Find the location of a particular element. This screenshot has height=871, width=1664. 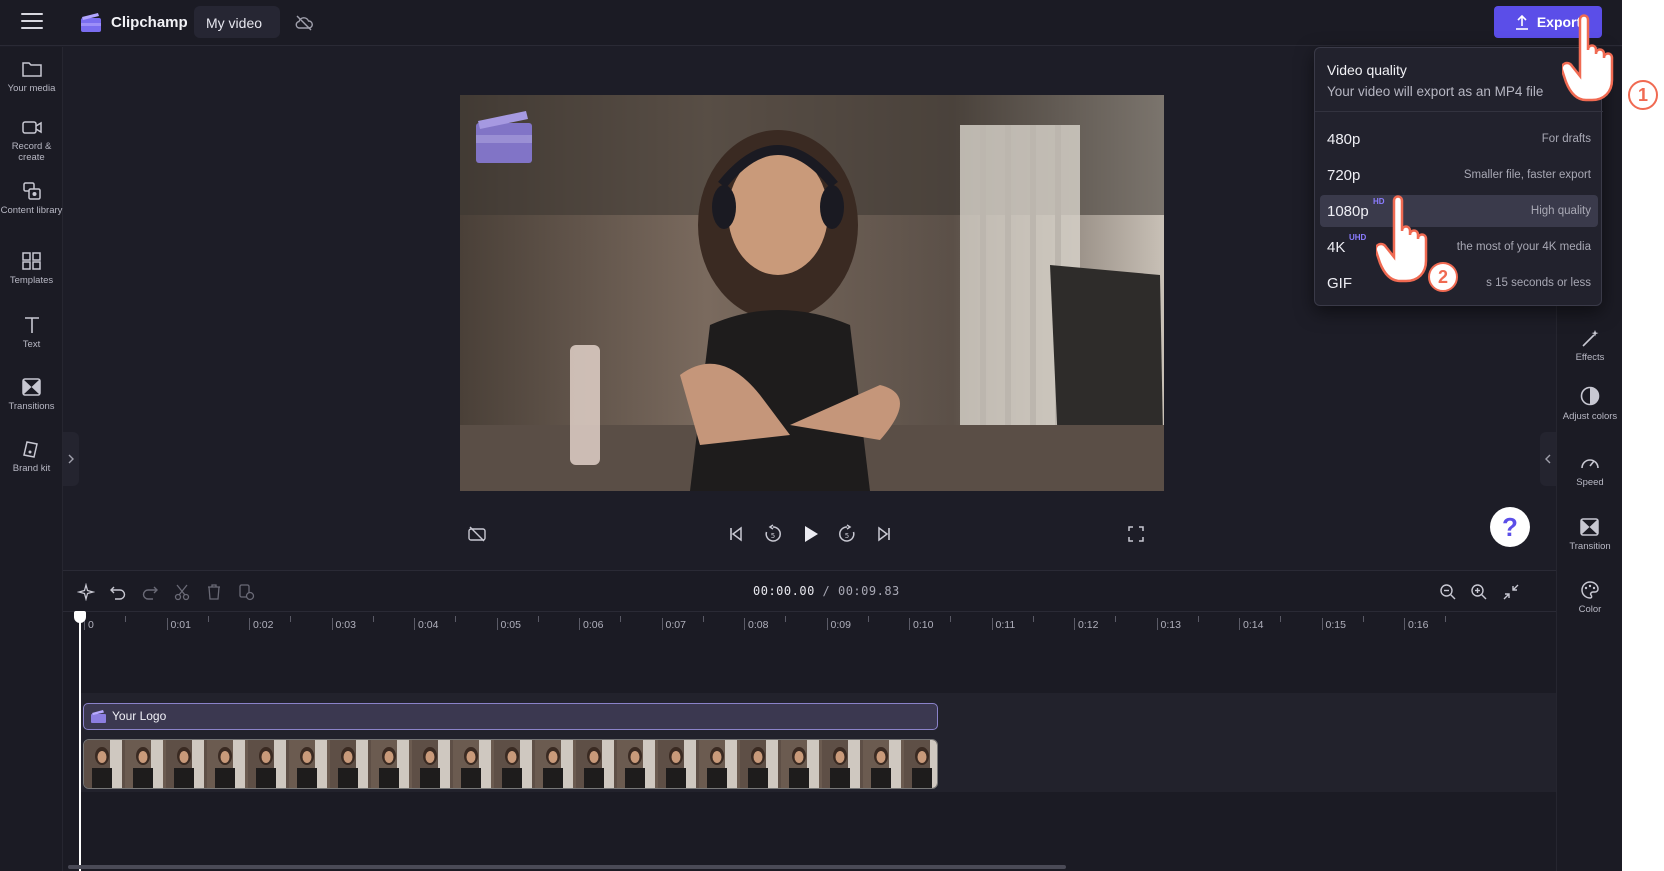

skip-to-end-button is located at coordinates (884, 534).